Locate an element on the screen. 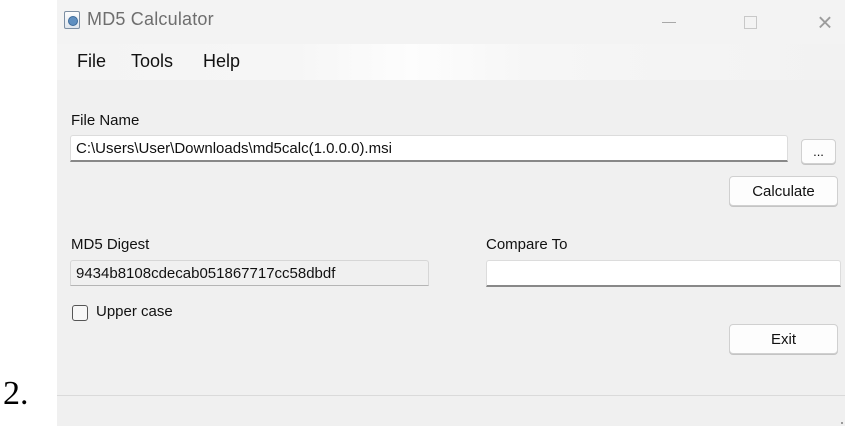 Image resolution: width=845 pixels, height=426 pixels. calculate-button: Calculate is located at coordinates (783, 191).